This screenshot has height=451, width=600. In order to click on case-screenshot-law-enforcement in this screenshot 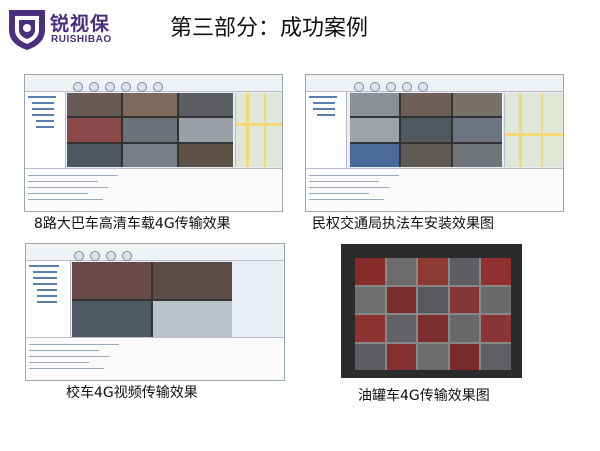, I will do `click(434, 143)`.